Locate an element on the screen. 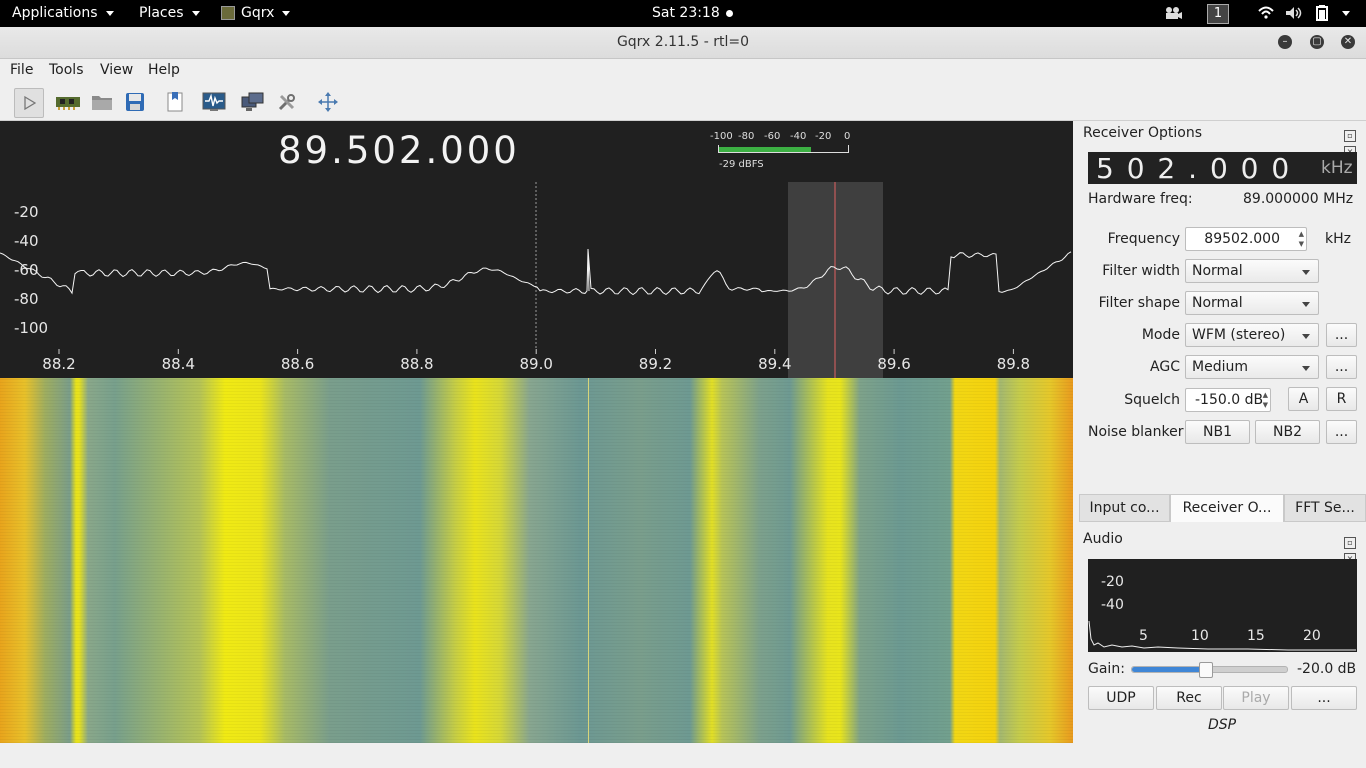 The width and height of the screenshot is (1366, 768). wifi-icon is located at coordinates (1266, 12).